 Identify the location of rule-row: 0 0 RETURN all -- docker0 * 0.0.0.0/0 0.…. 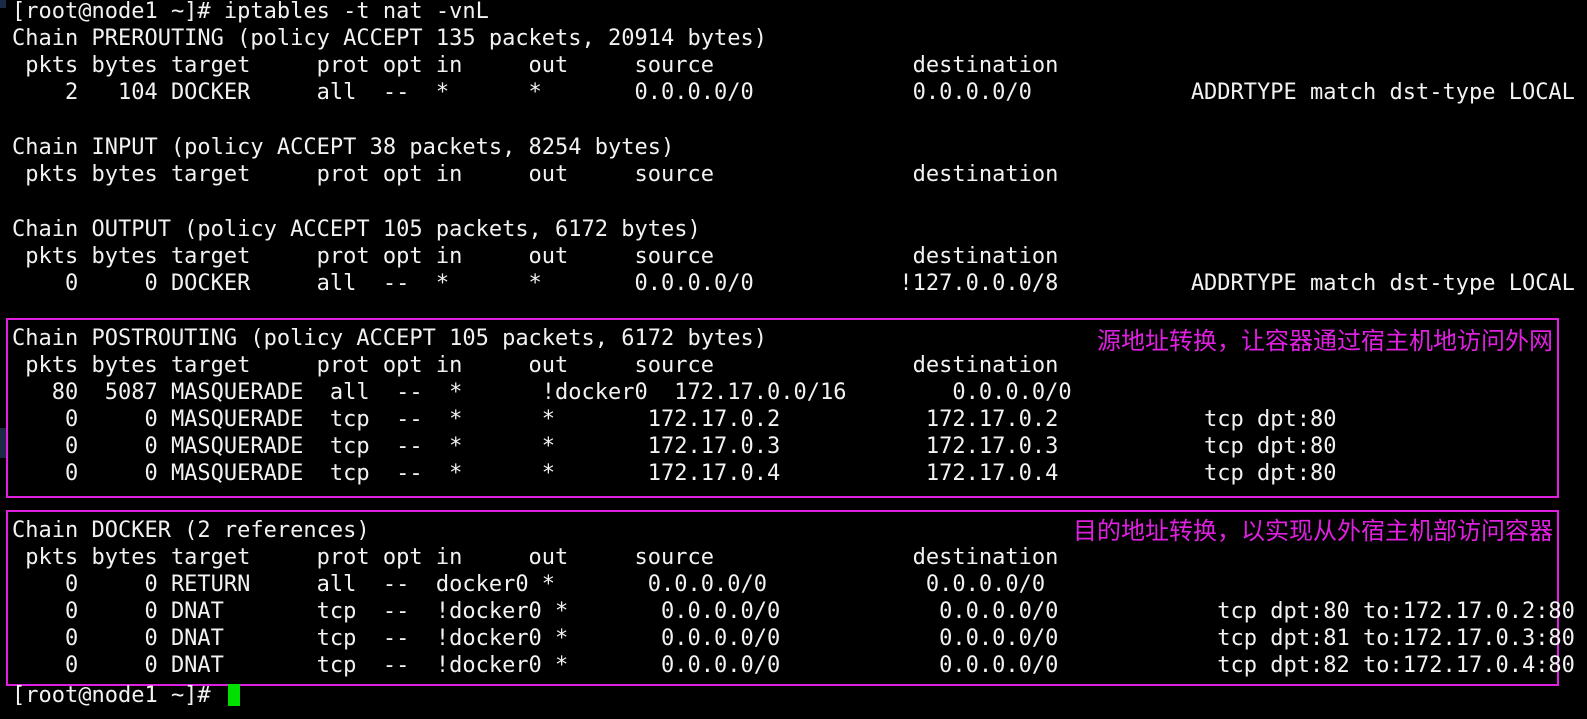
(601, 584).